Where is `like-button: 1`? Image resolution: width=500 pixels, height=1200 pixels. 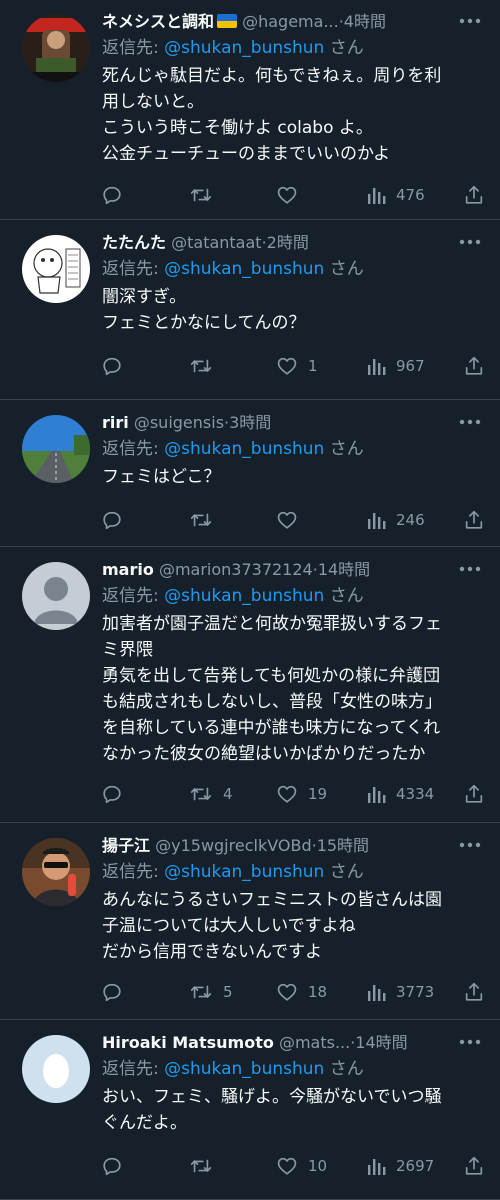 like-button: 1 is located at coordinates (297, 366).